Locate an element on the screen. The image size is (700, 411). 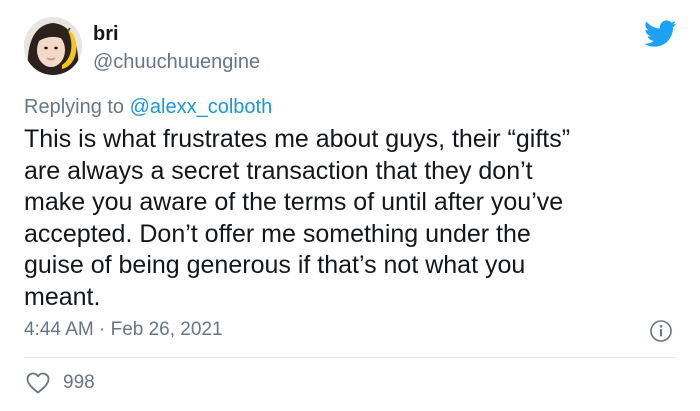
author-handle: @chuuchuuengine is located at coordinates (176, 62).